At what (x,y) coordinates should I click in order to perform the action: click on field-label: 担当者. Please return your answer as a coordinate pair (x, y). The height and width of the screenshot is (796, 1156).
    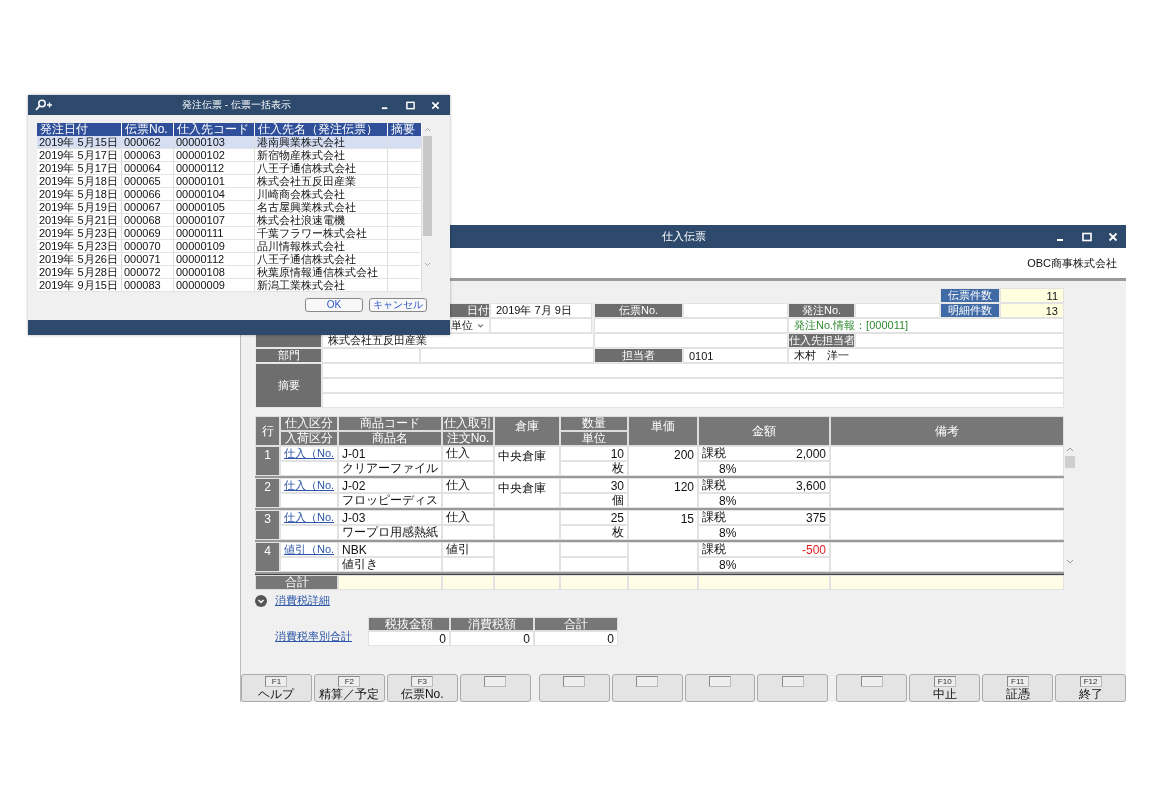
    Looking at the image, I should click on (638, 355).